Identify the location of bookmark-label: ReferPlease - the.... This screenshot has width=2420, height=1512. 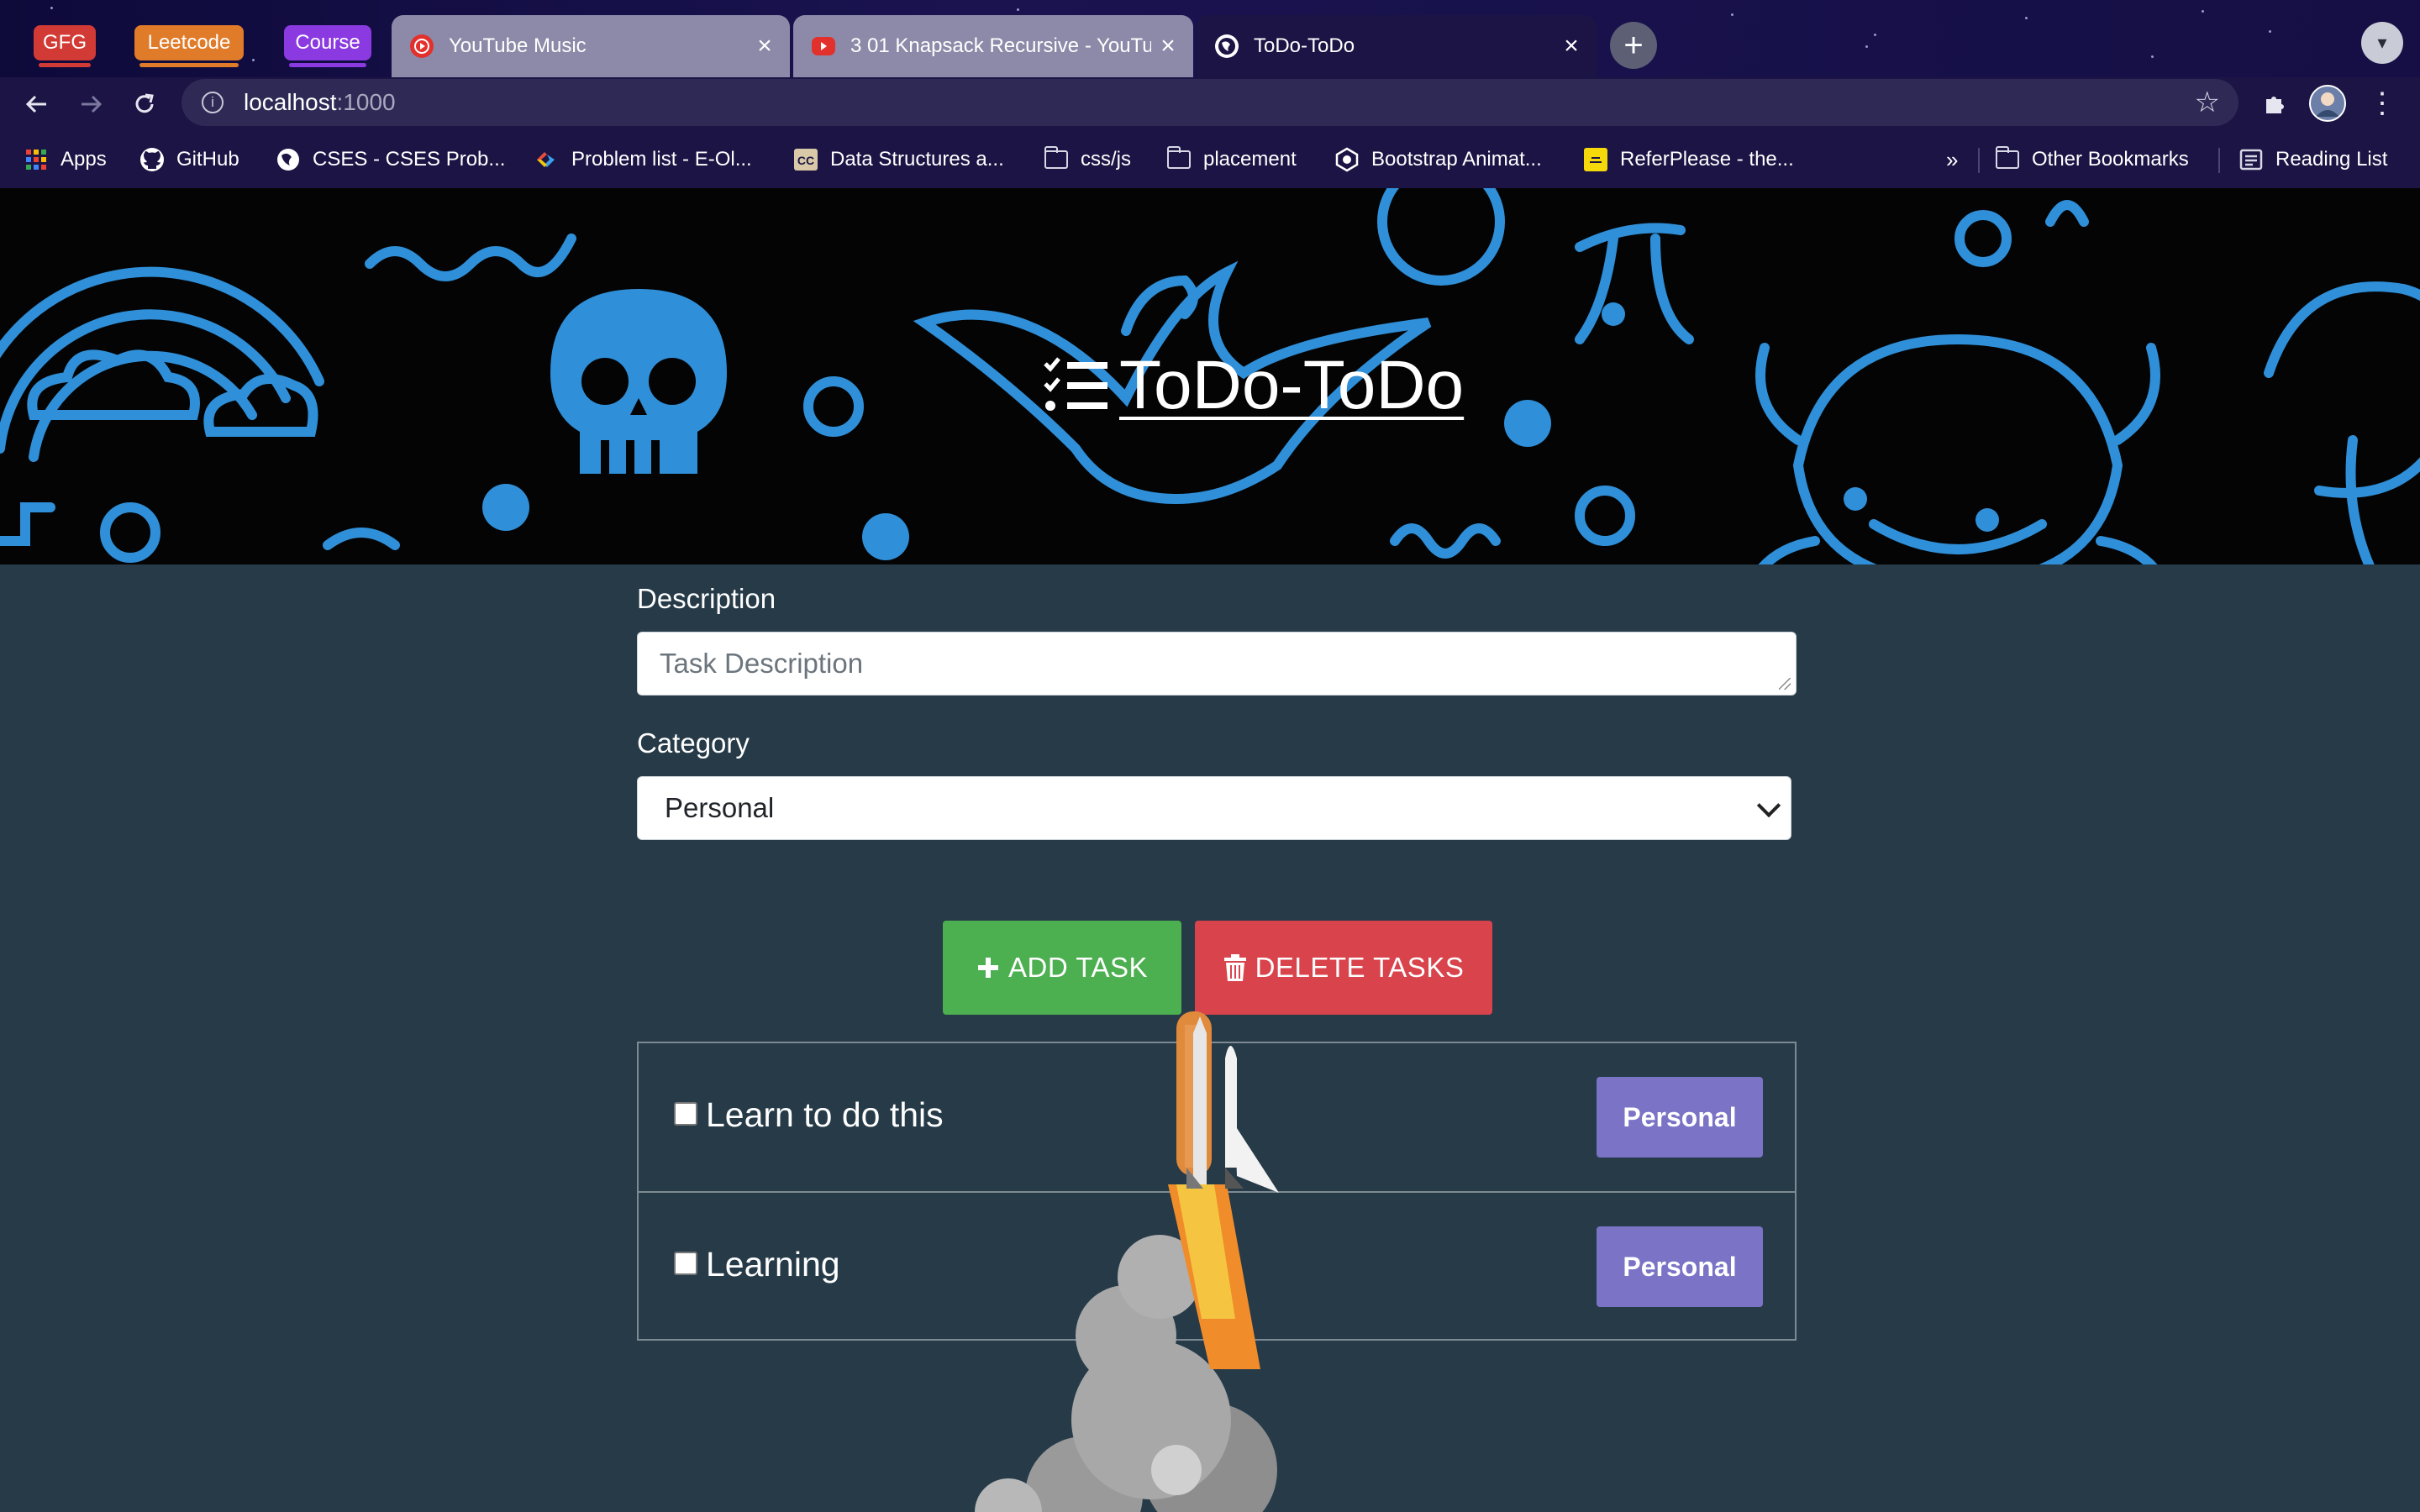
(1707, 159).